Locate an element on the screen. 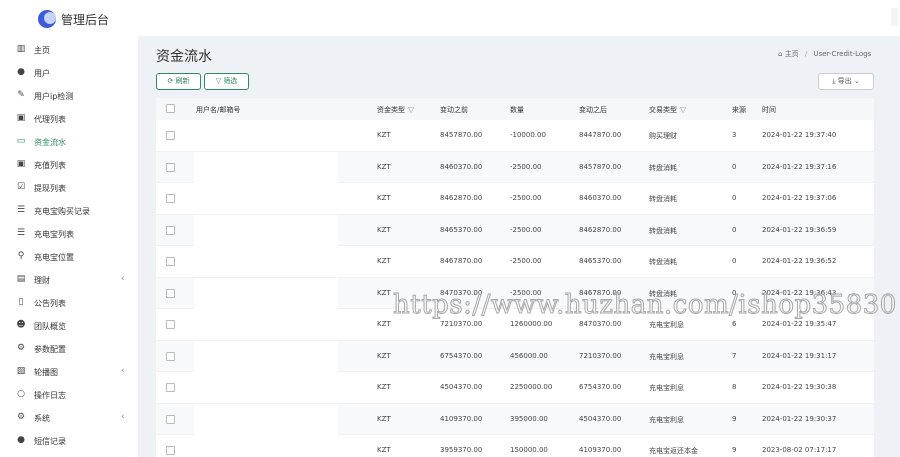 The width and height of the screenshot is (900, 457). sidebar-item: ✎ 用户ip检测 is located at coordinates (69, 95).